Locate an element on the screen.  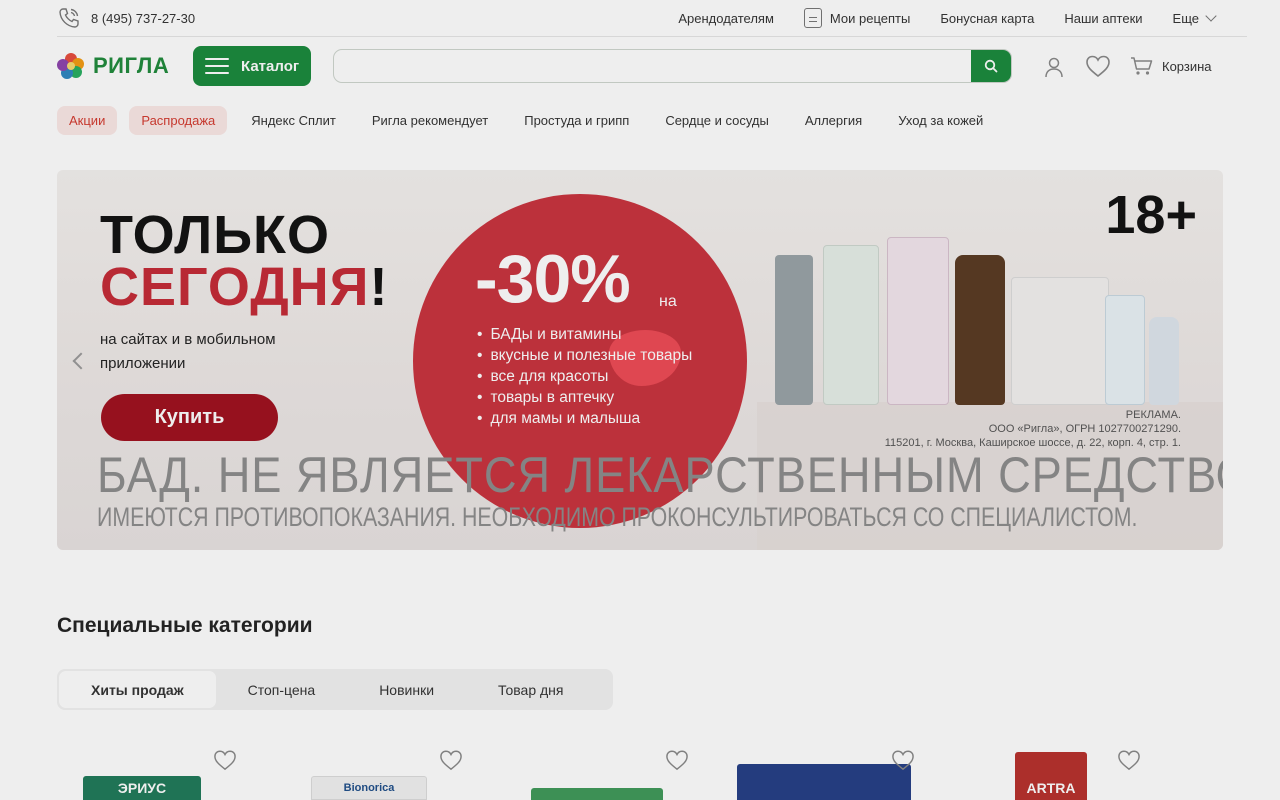
supplement-warning: БАД. НЕ ЯВЛЯЕТСЯ ЛЕКАРСТВЕННЫМ СРЕДСТВОМ is located at coordinates (660, 475).